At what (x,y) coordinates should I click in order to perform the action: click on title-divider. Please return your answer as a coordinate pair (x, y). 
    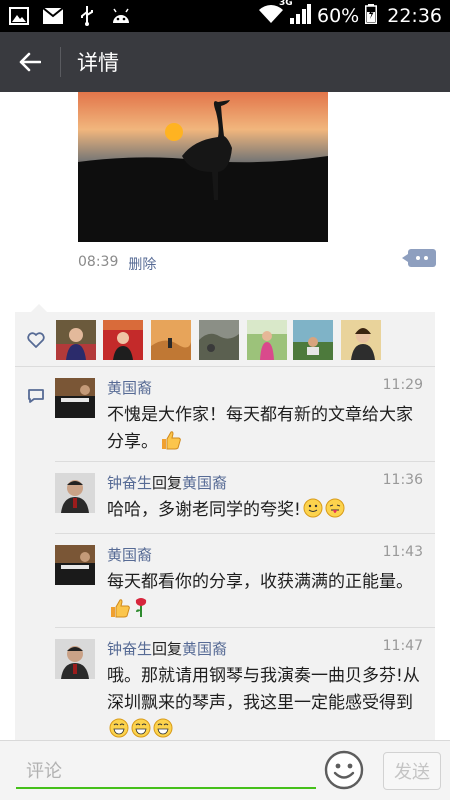
    Looking at the image, I should click on (60, 62).